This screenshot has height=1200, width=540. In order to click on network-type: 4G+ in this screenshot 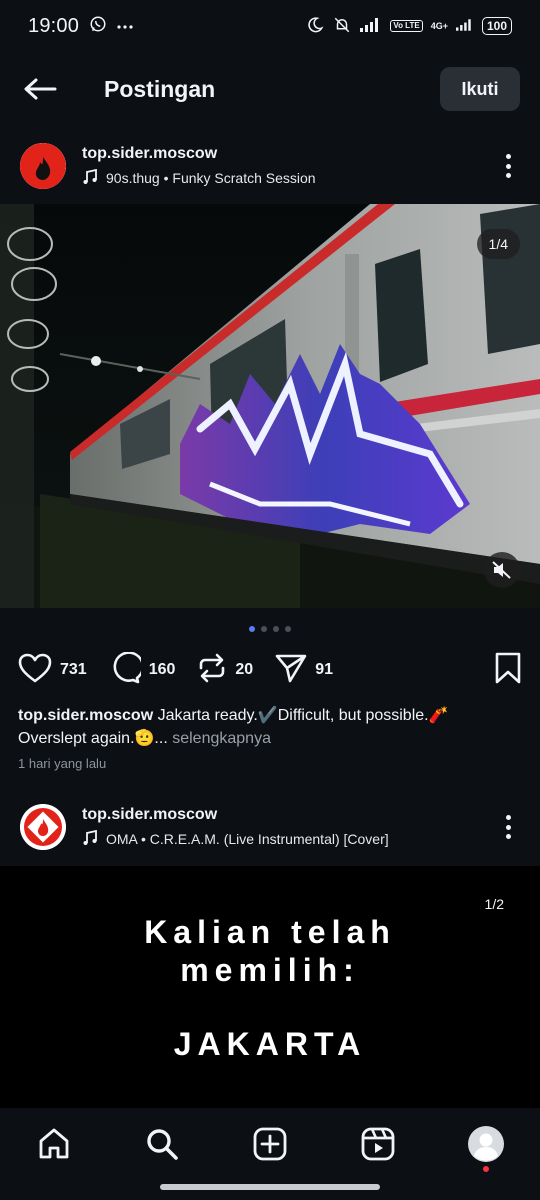, I will do `click(439, 26)`.